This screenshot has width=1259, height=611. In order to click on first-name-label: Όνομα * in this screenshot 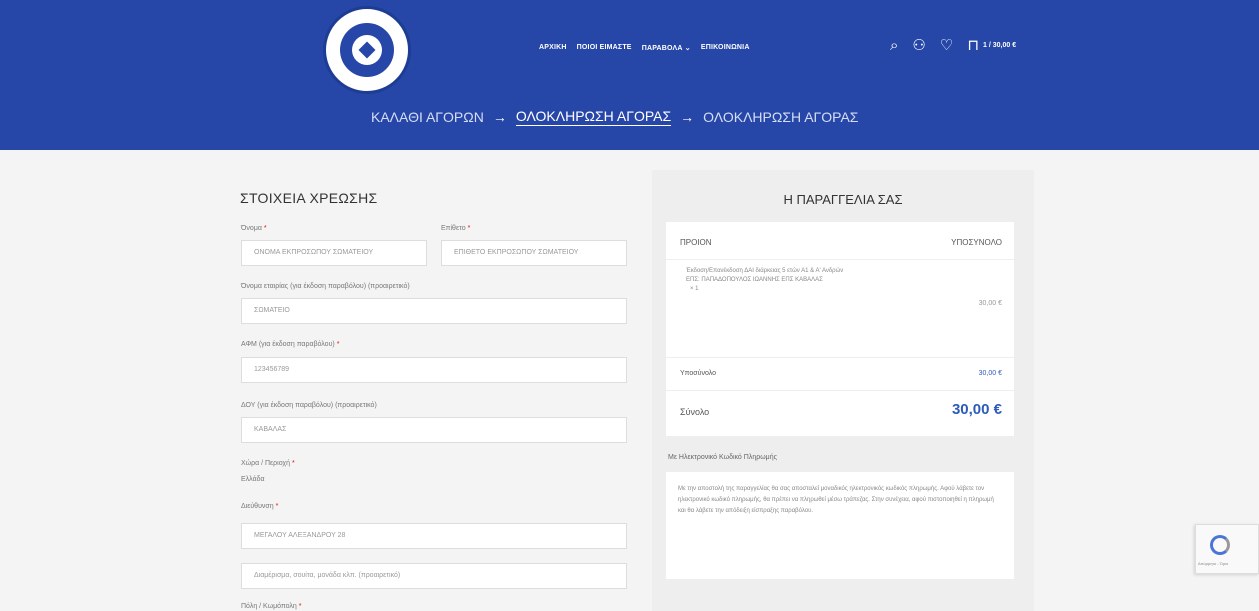, I will do `click(254, 228)`.